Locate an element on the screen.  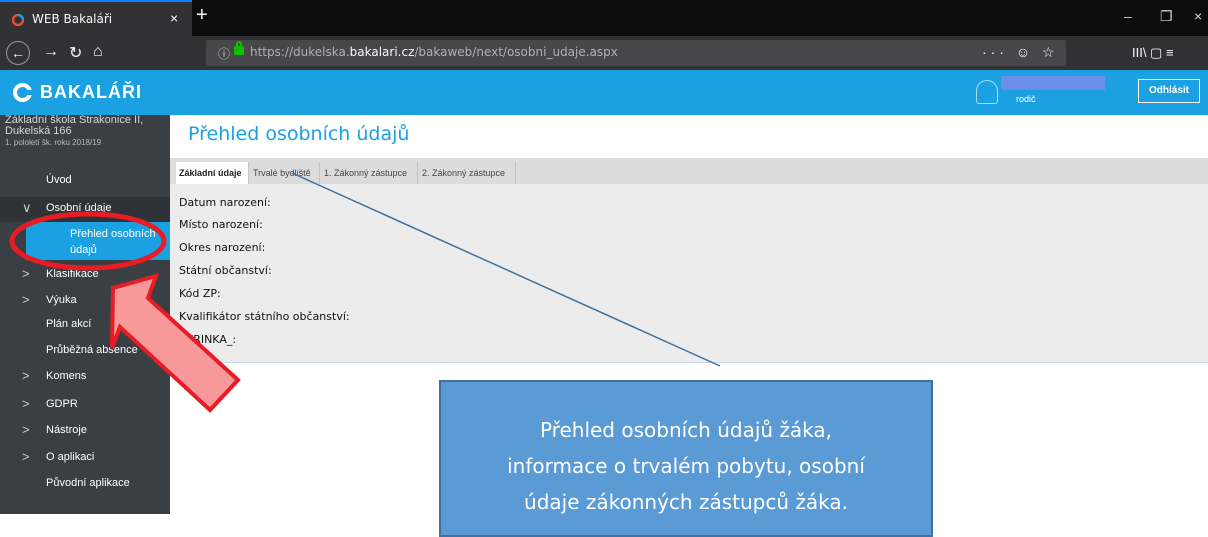
tab-title: WEB Bakaláři is located at coordinates (72, 19).